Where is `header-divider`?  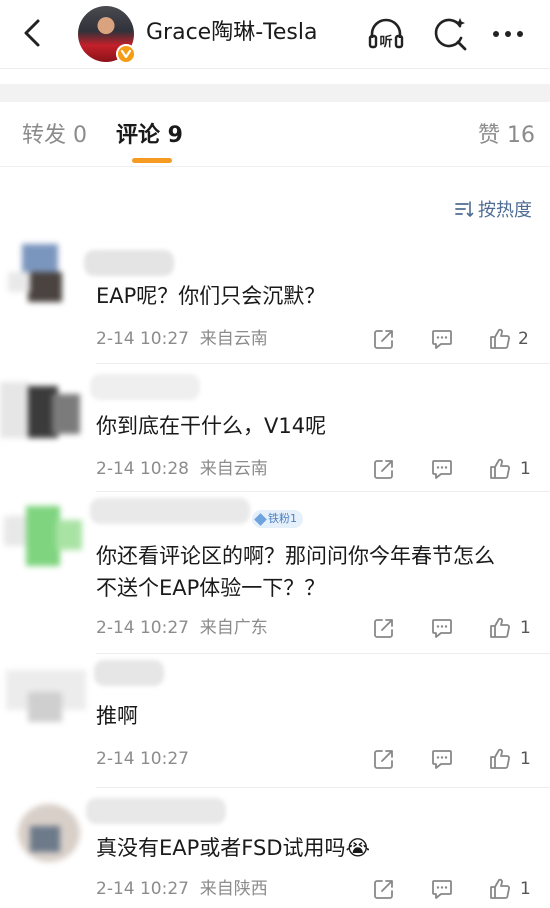
header-divider is located at coordinates (275, 68).